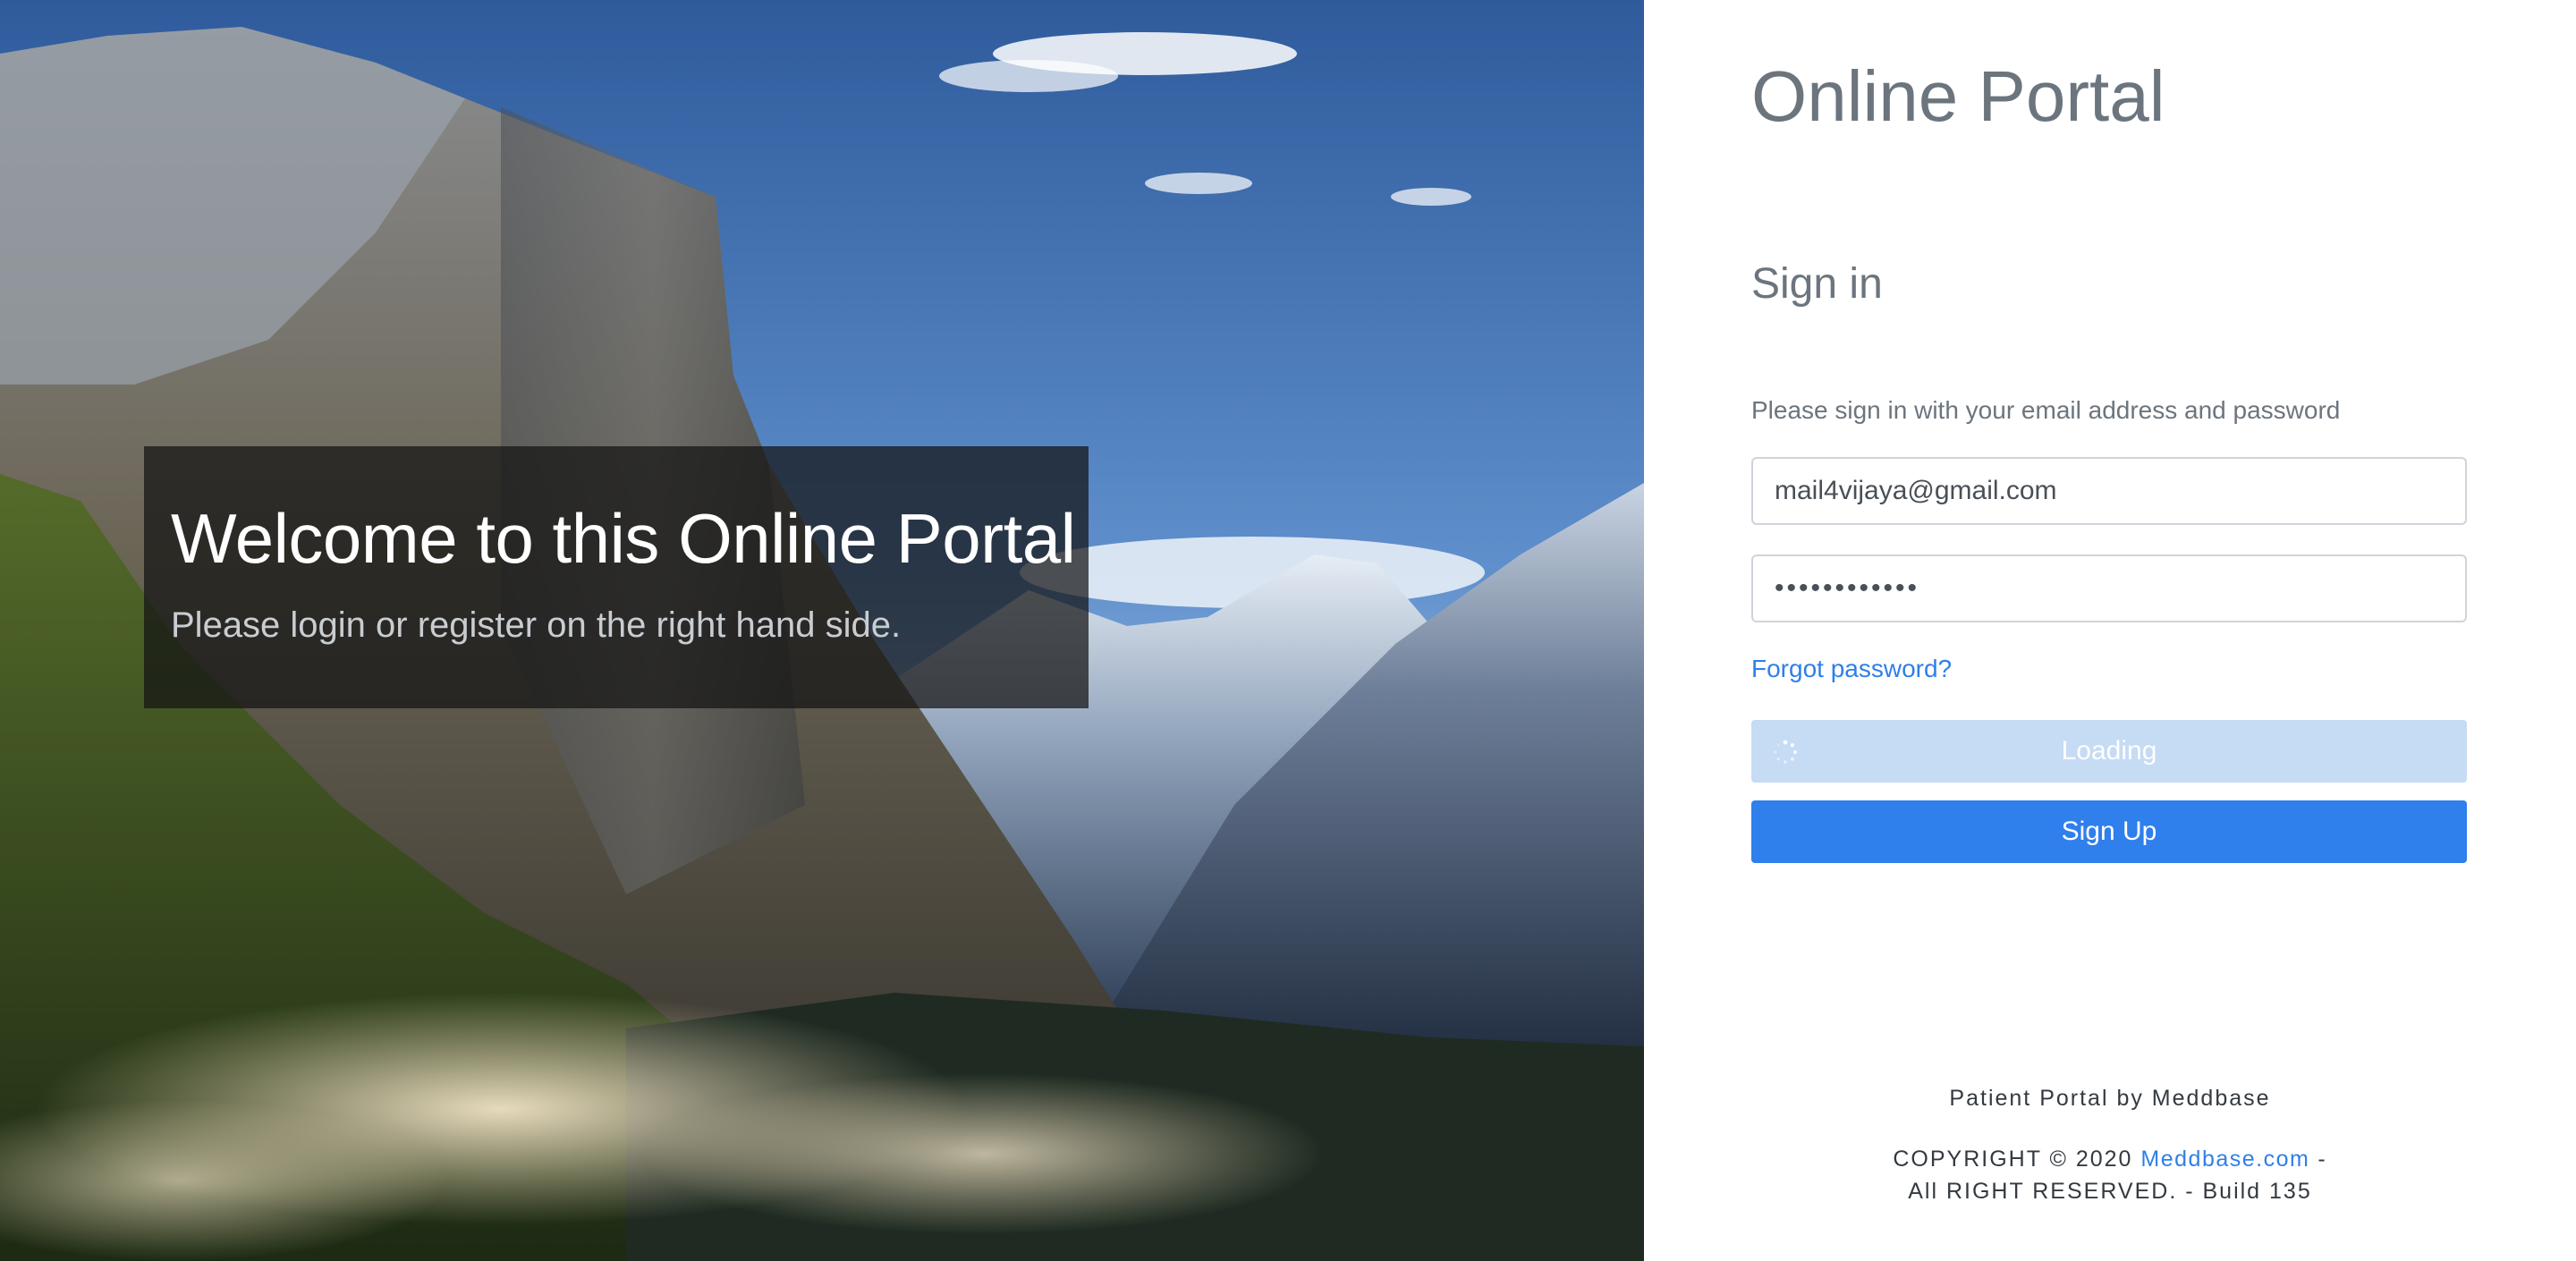  Describe the element at coordinates (2322, 1159) in the screenshot. I see `copyright-dash: -` at that location.